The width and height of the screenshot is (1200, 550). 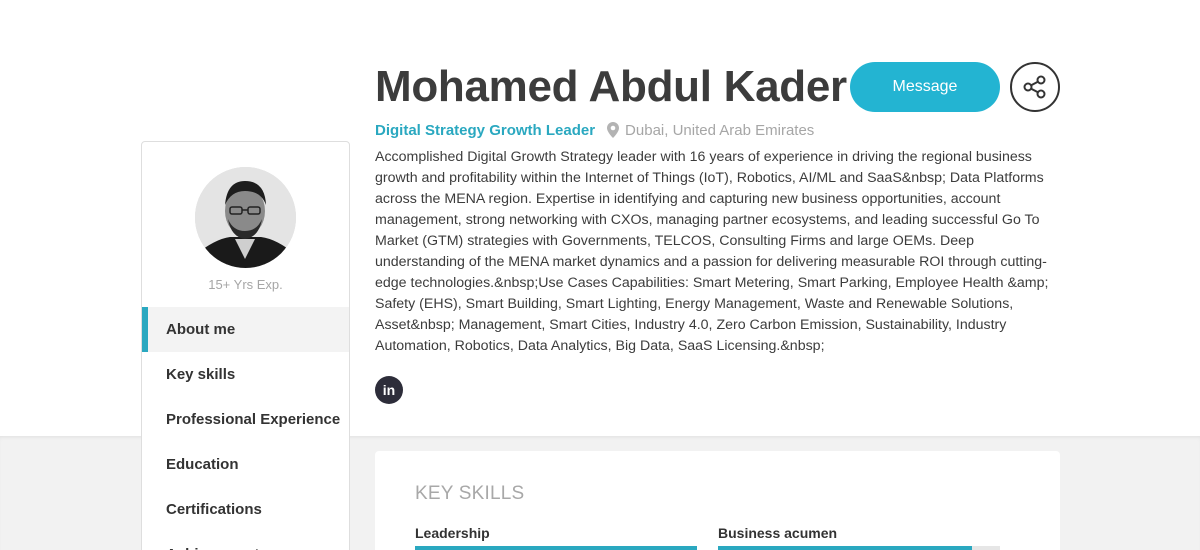 What do you see at coordinates (389, 390) in the screenshot?
I see `linkedin-icon: in` at bounding box center [389, 390].